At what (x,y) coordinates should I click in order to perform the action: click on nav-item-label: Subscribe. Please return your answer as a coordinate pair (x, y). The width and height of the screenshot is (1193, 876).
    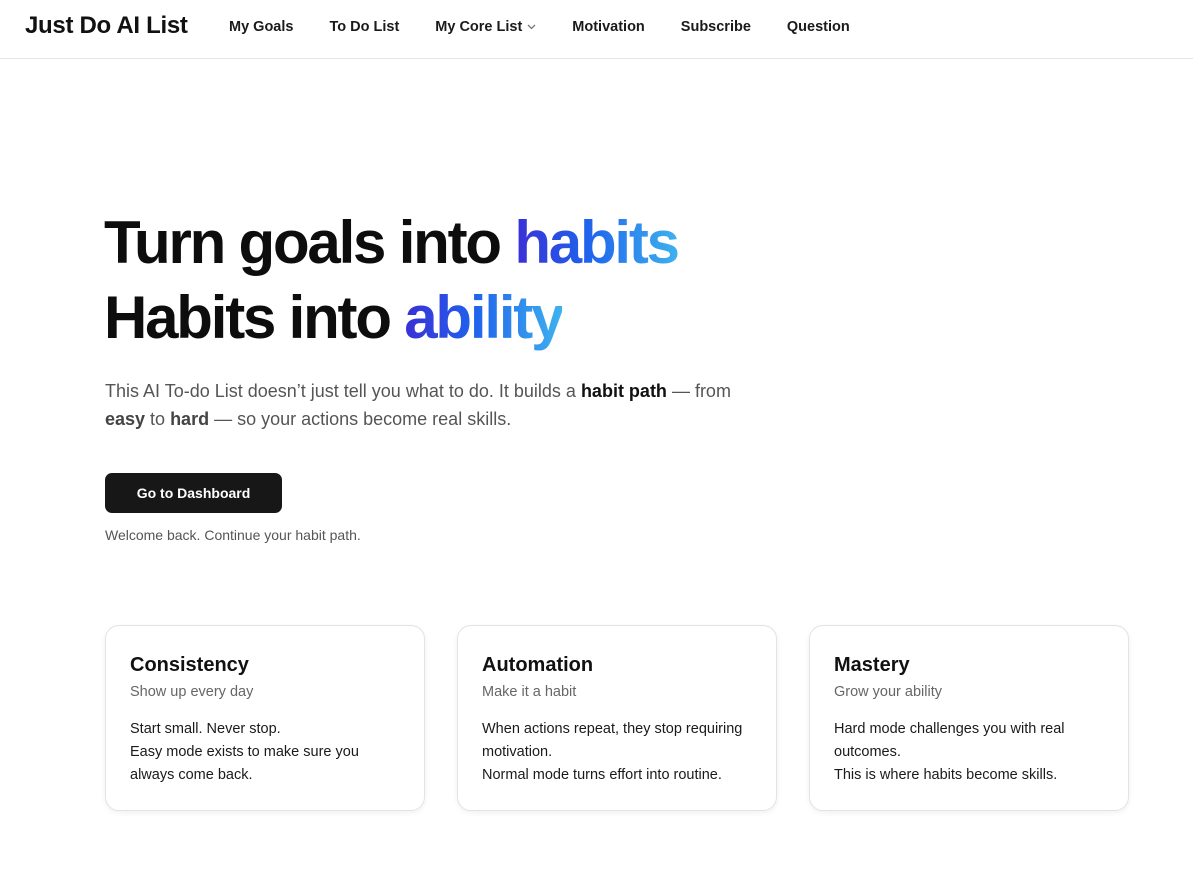
    Looking at the image, I should click on (715, 27).